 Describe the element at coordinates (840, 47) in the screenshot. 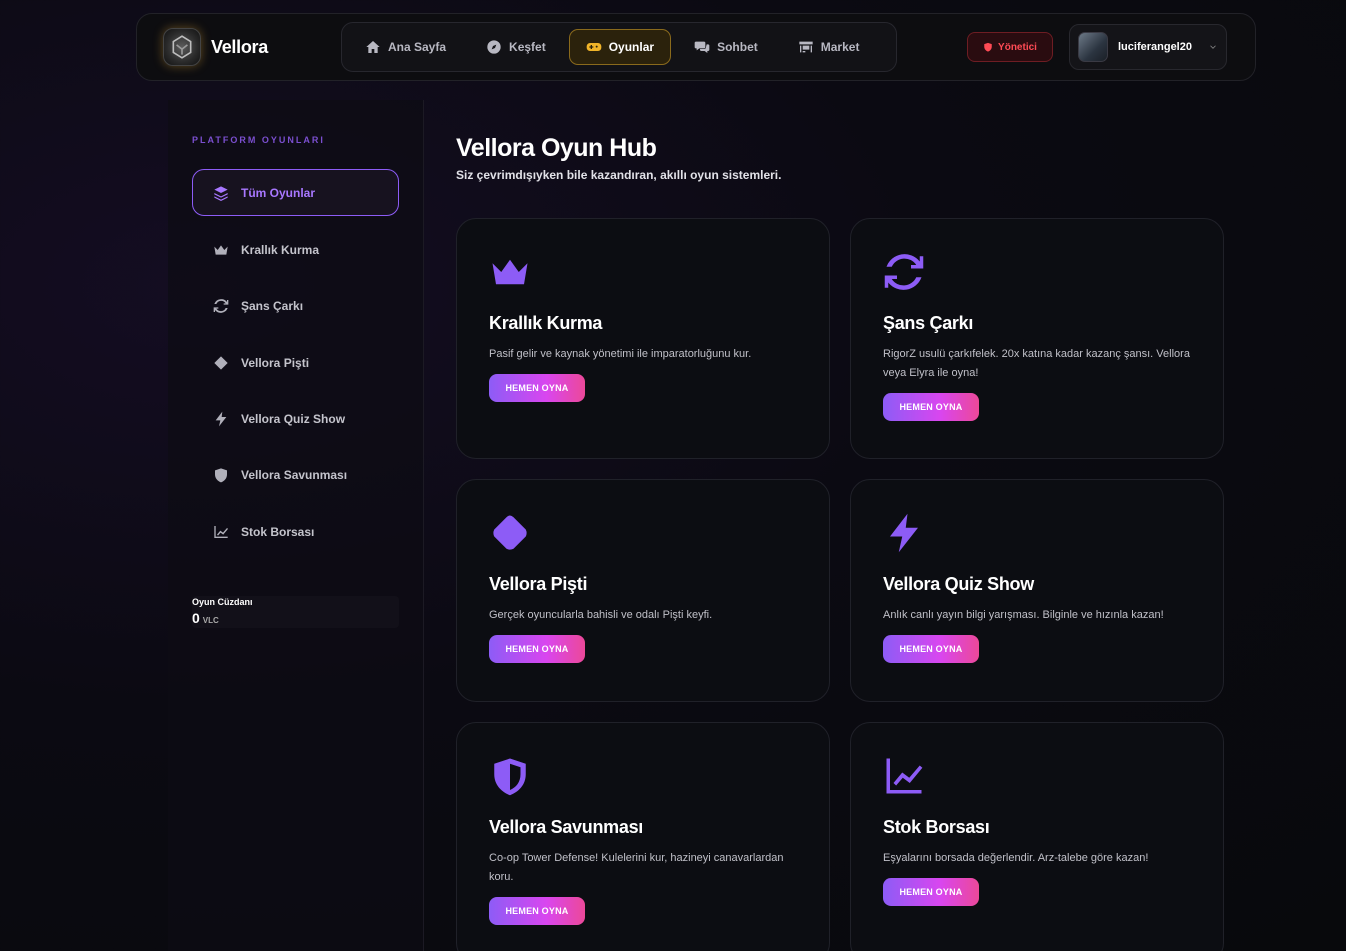

I see `nav-label: Market` at that location.